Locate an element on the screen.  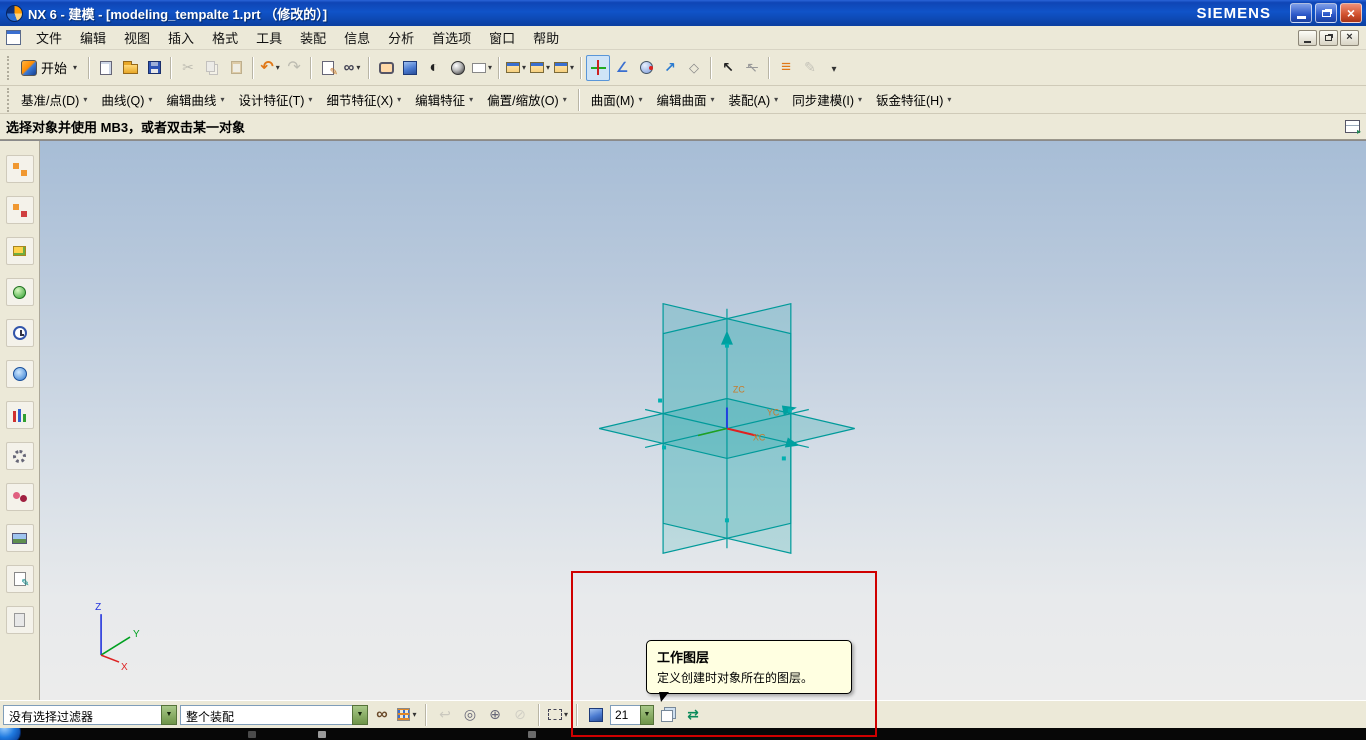
child-close-button: × is located at coordinates (1349, 37).